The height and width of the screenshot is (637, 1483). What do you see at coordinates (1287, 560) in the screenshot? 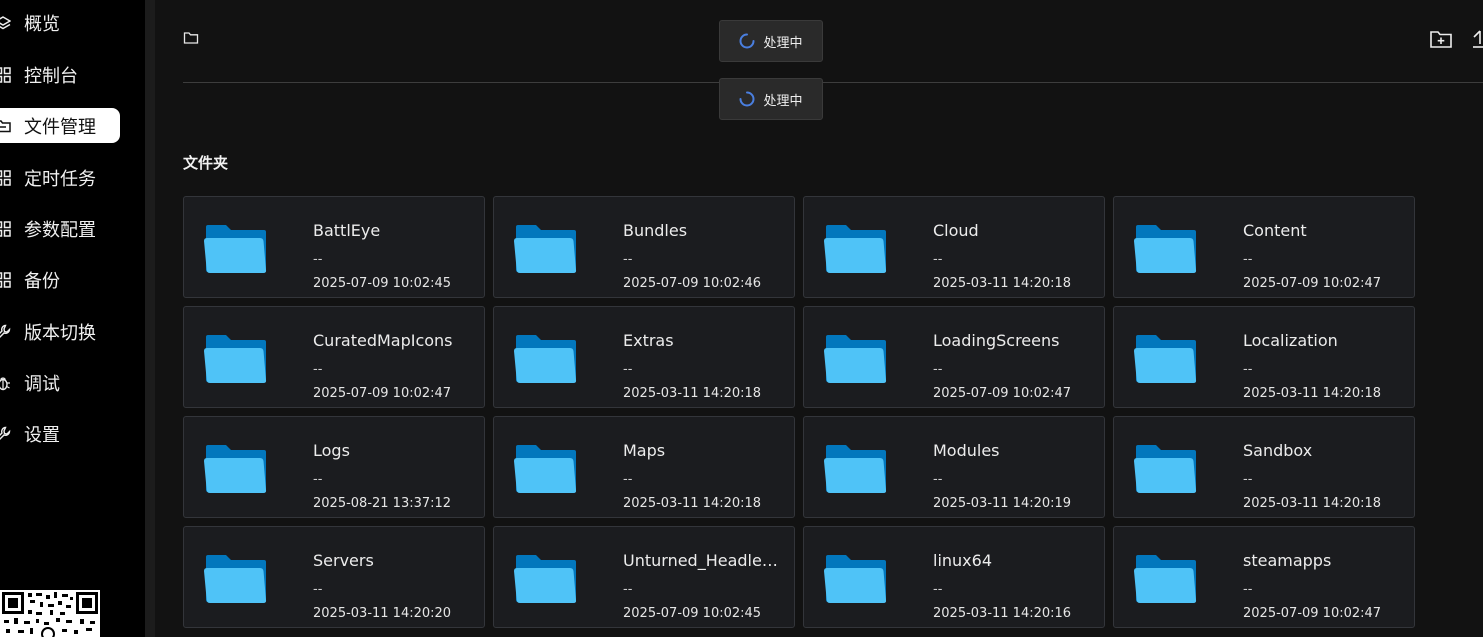
I see `folder-name: steamapps` at bounding box center [1287, 560].